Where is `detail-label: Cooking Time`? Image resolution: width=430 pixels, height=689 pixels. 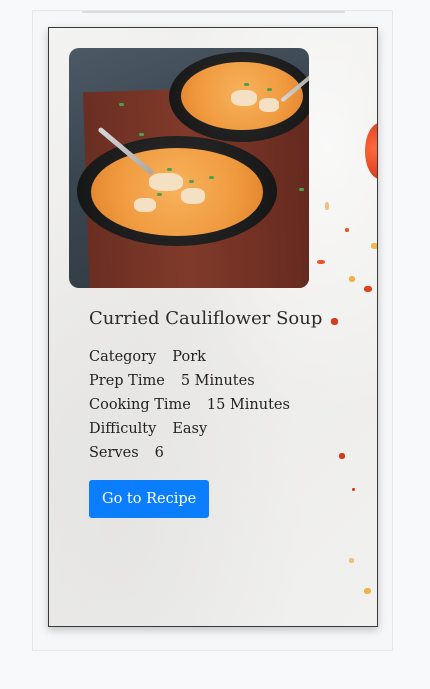
detail-label: Cooking Time is located at coordinates (140, 405).